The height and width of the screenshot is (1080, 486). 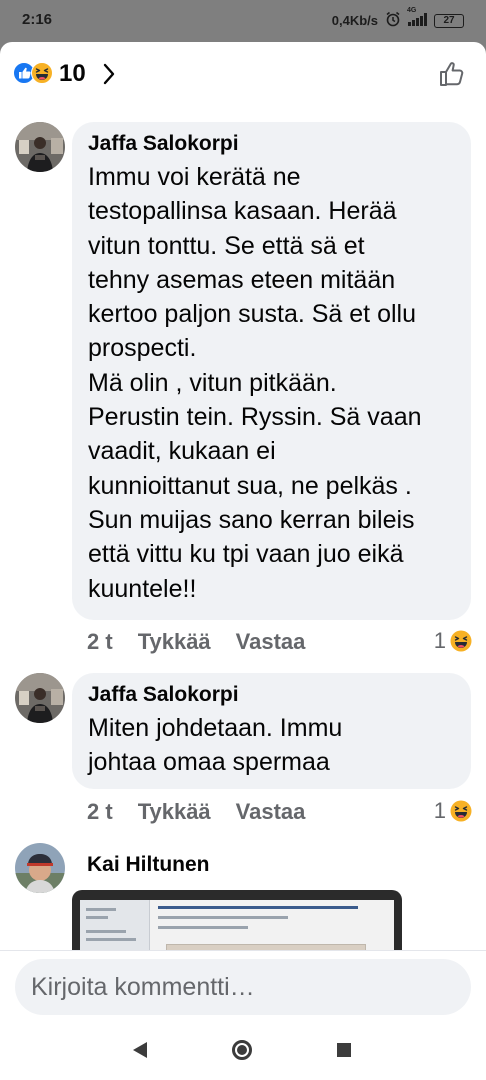 What do you see at coordinates (243, 21) in the screenshot?
I see `status-bar: 2:16 0,4Kb/s 4G 27` at bounding box center [243, 21].